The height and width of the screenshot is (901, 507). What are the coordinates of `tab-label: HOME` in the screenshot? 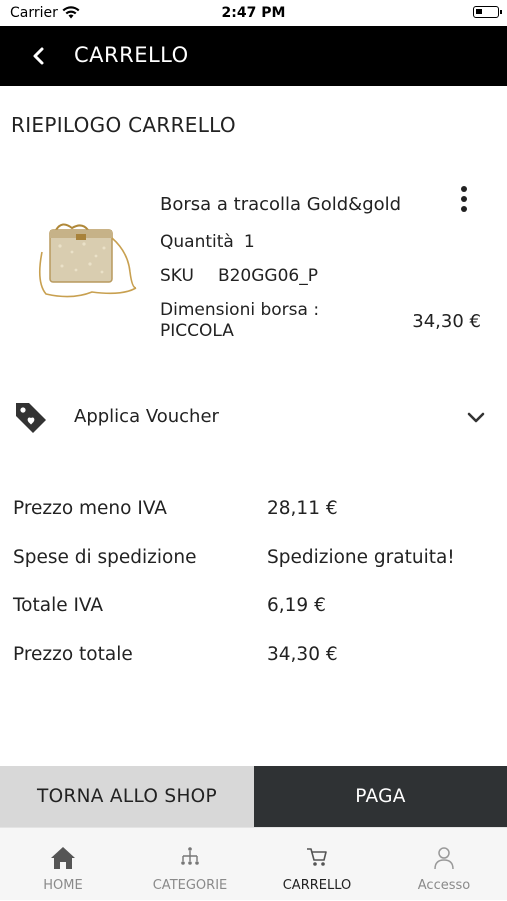 It's located at (63, 885).